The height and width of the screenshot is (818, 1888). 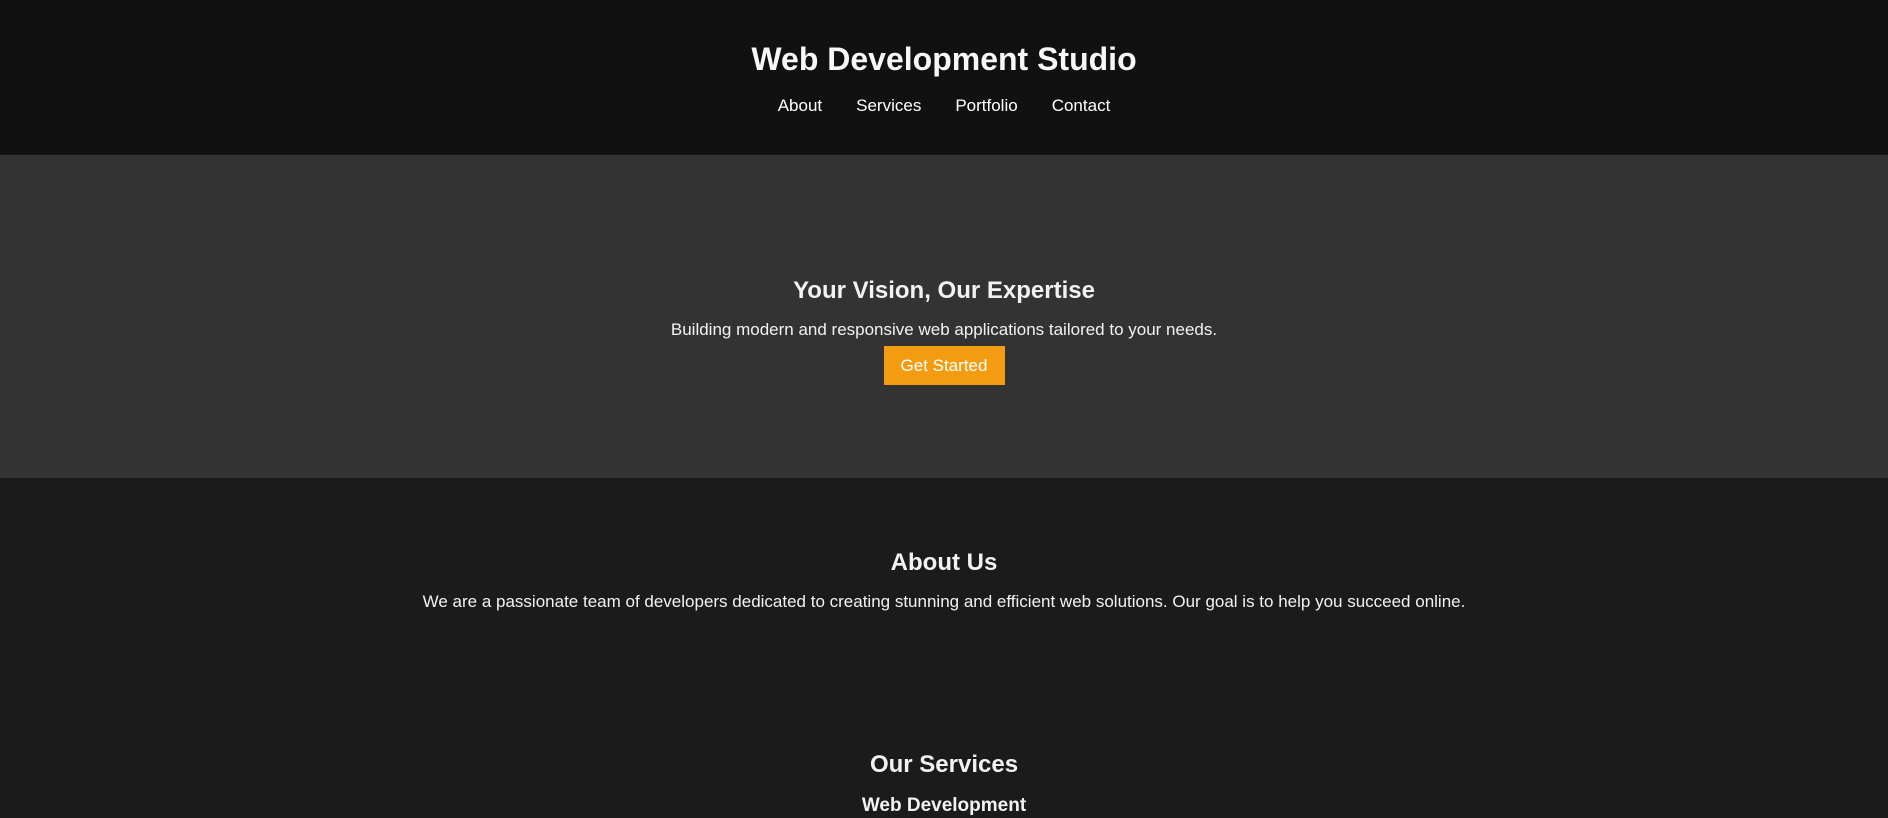 I want to click on hero-title: Your Vision, Our Expertise, so click(x=944, y=290).